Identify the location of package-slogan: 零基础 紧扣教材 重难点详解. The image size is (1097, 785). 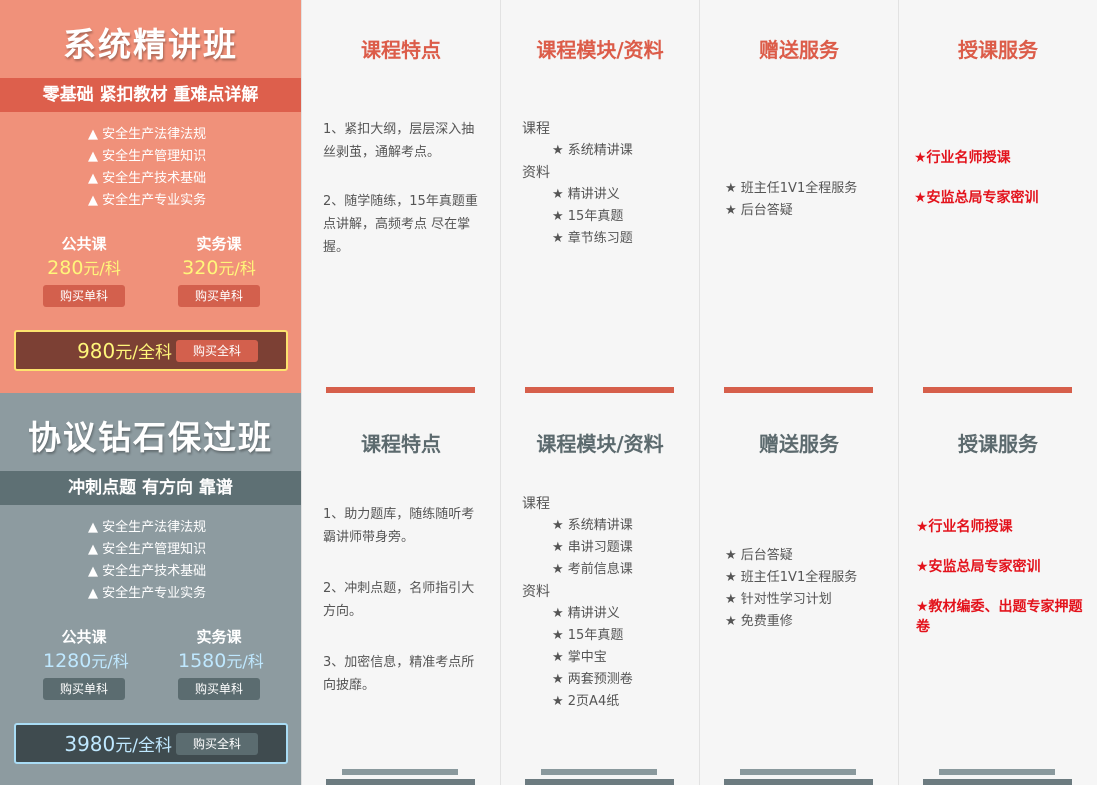
(150, 95).